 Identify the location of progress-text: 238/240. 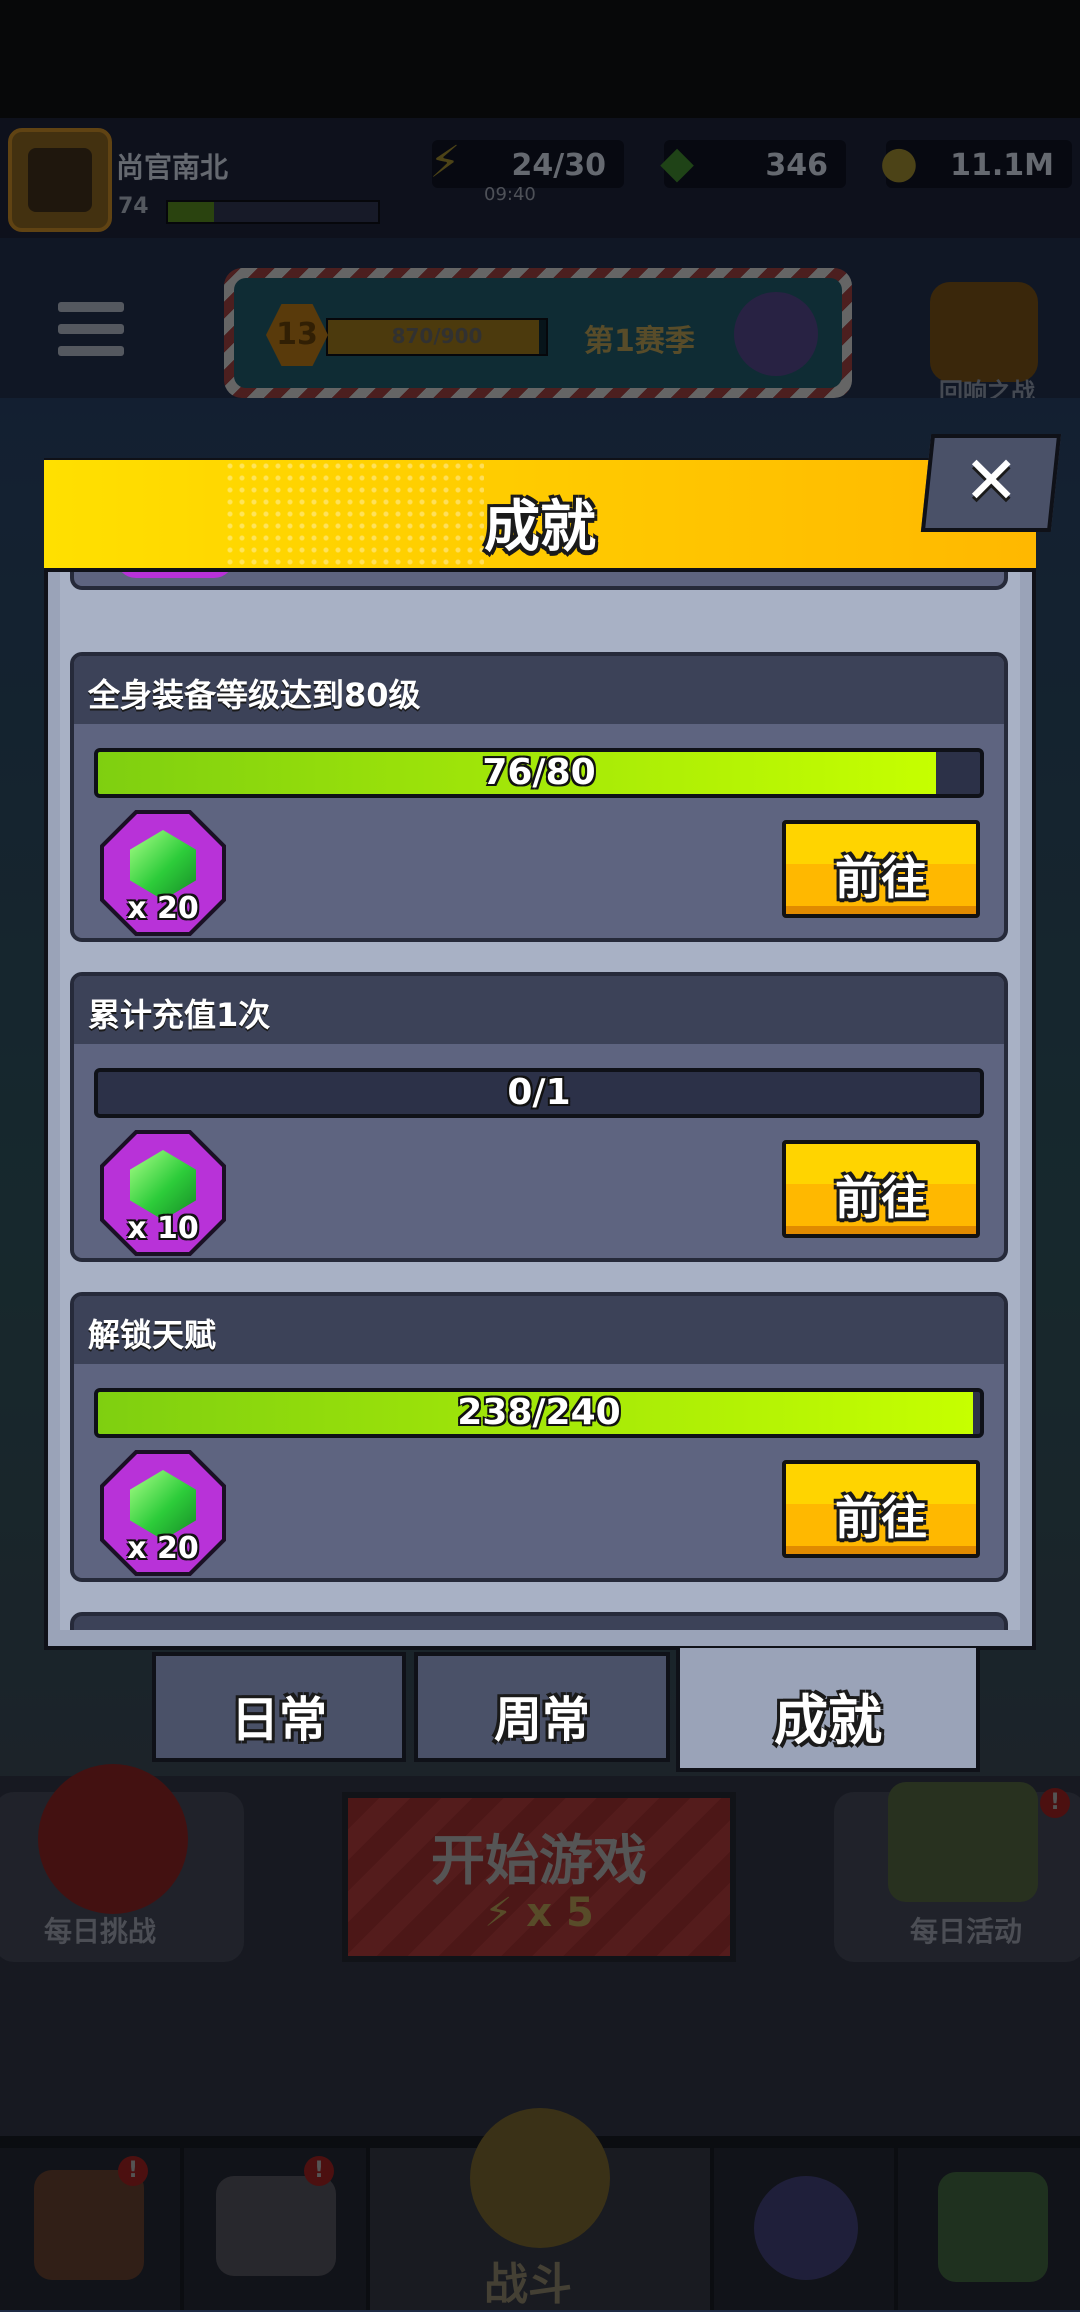
(539, 1412).